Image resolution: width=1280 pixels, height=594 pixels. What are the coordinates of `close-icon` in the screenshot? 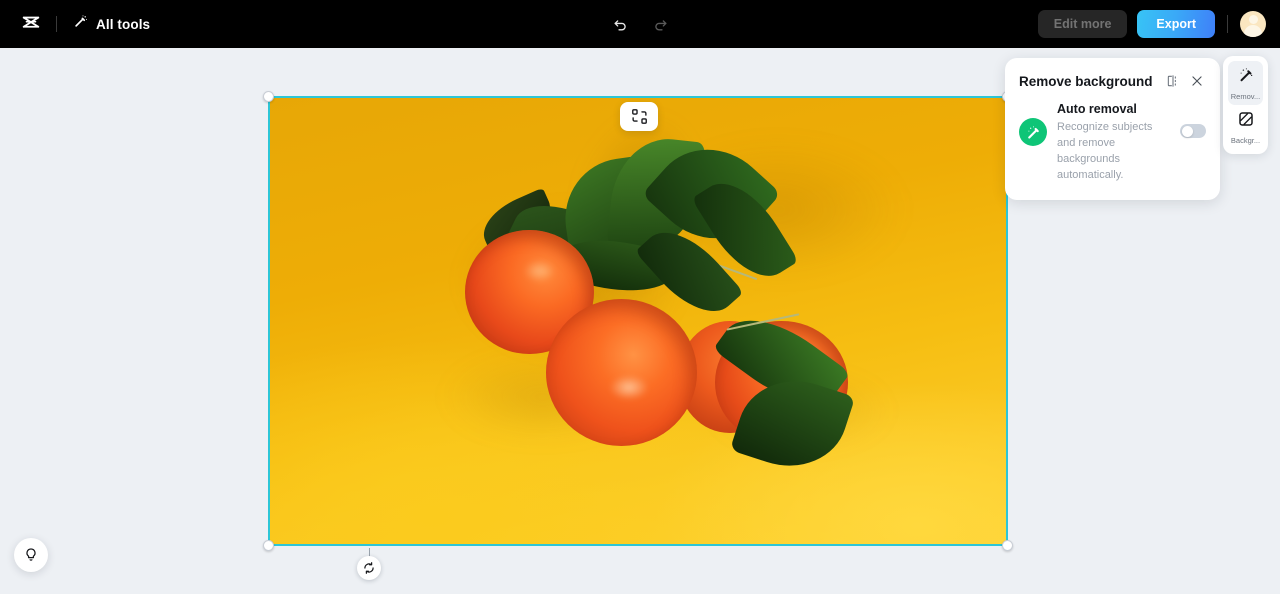 It's located at (1197, 81).